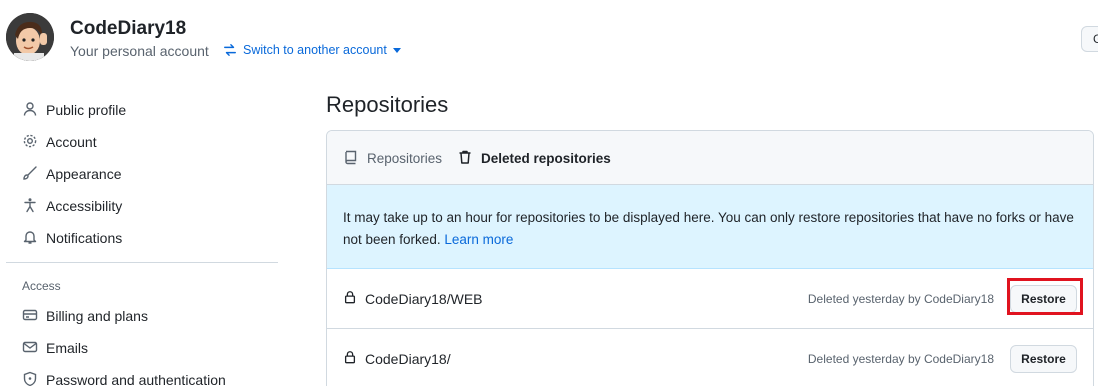 The image size is (1098, 386). What do you see at coordinates (30, 174) in the screenshot?
I see `paintbrush-icon` at bounding box center [30, 174].